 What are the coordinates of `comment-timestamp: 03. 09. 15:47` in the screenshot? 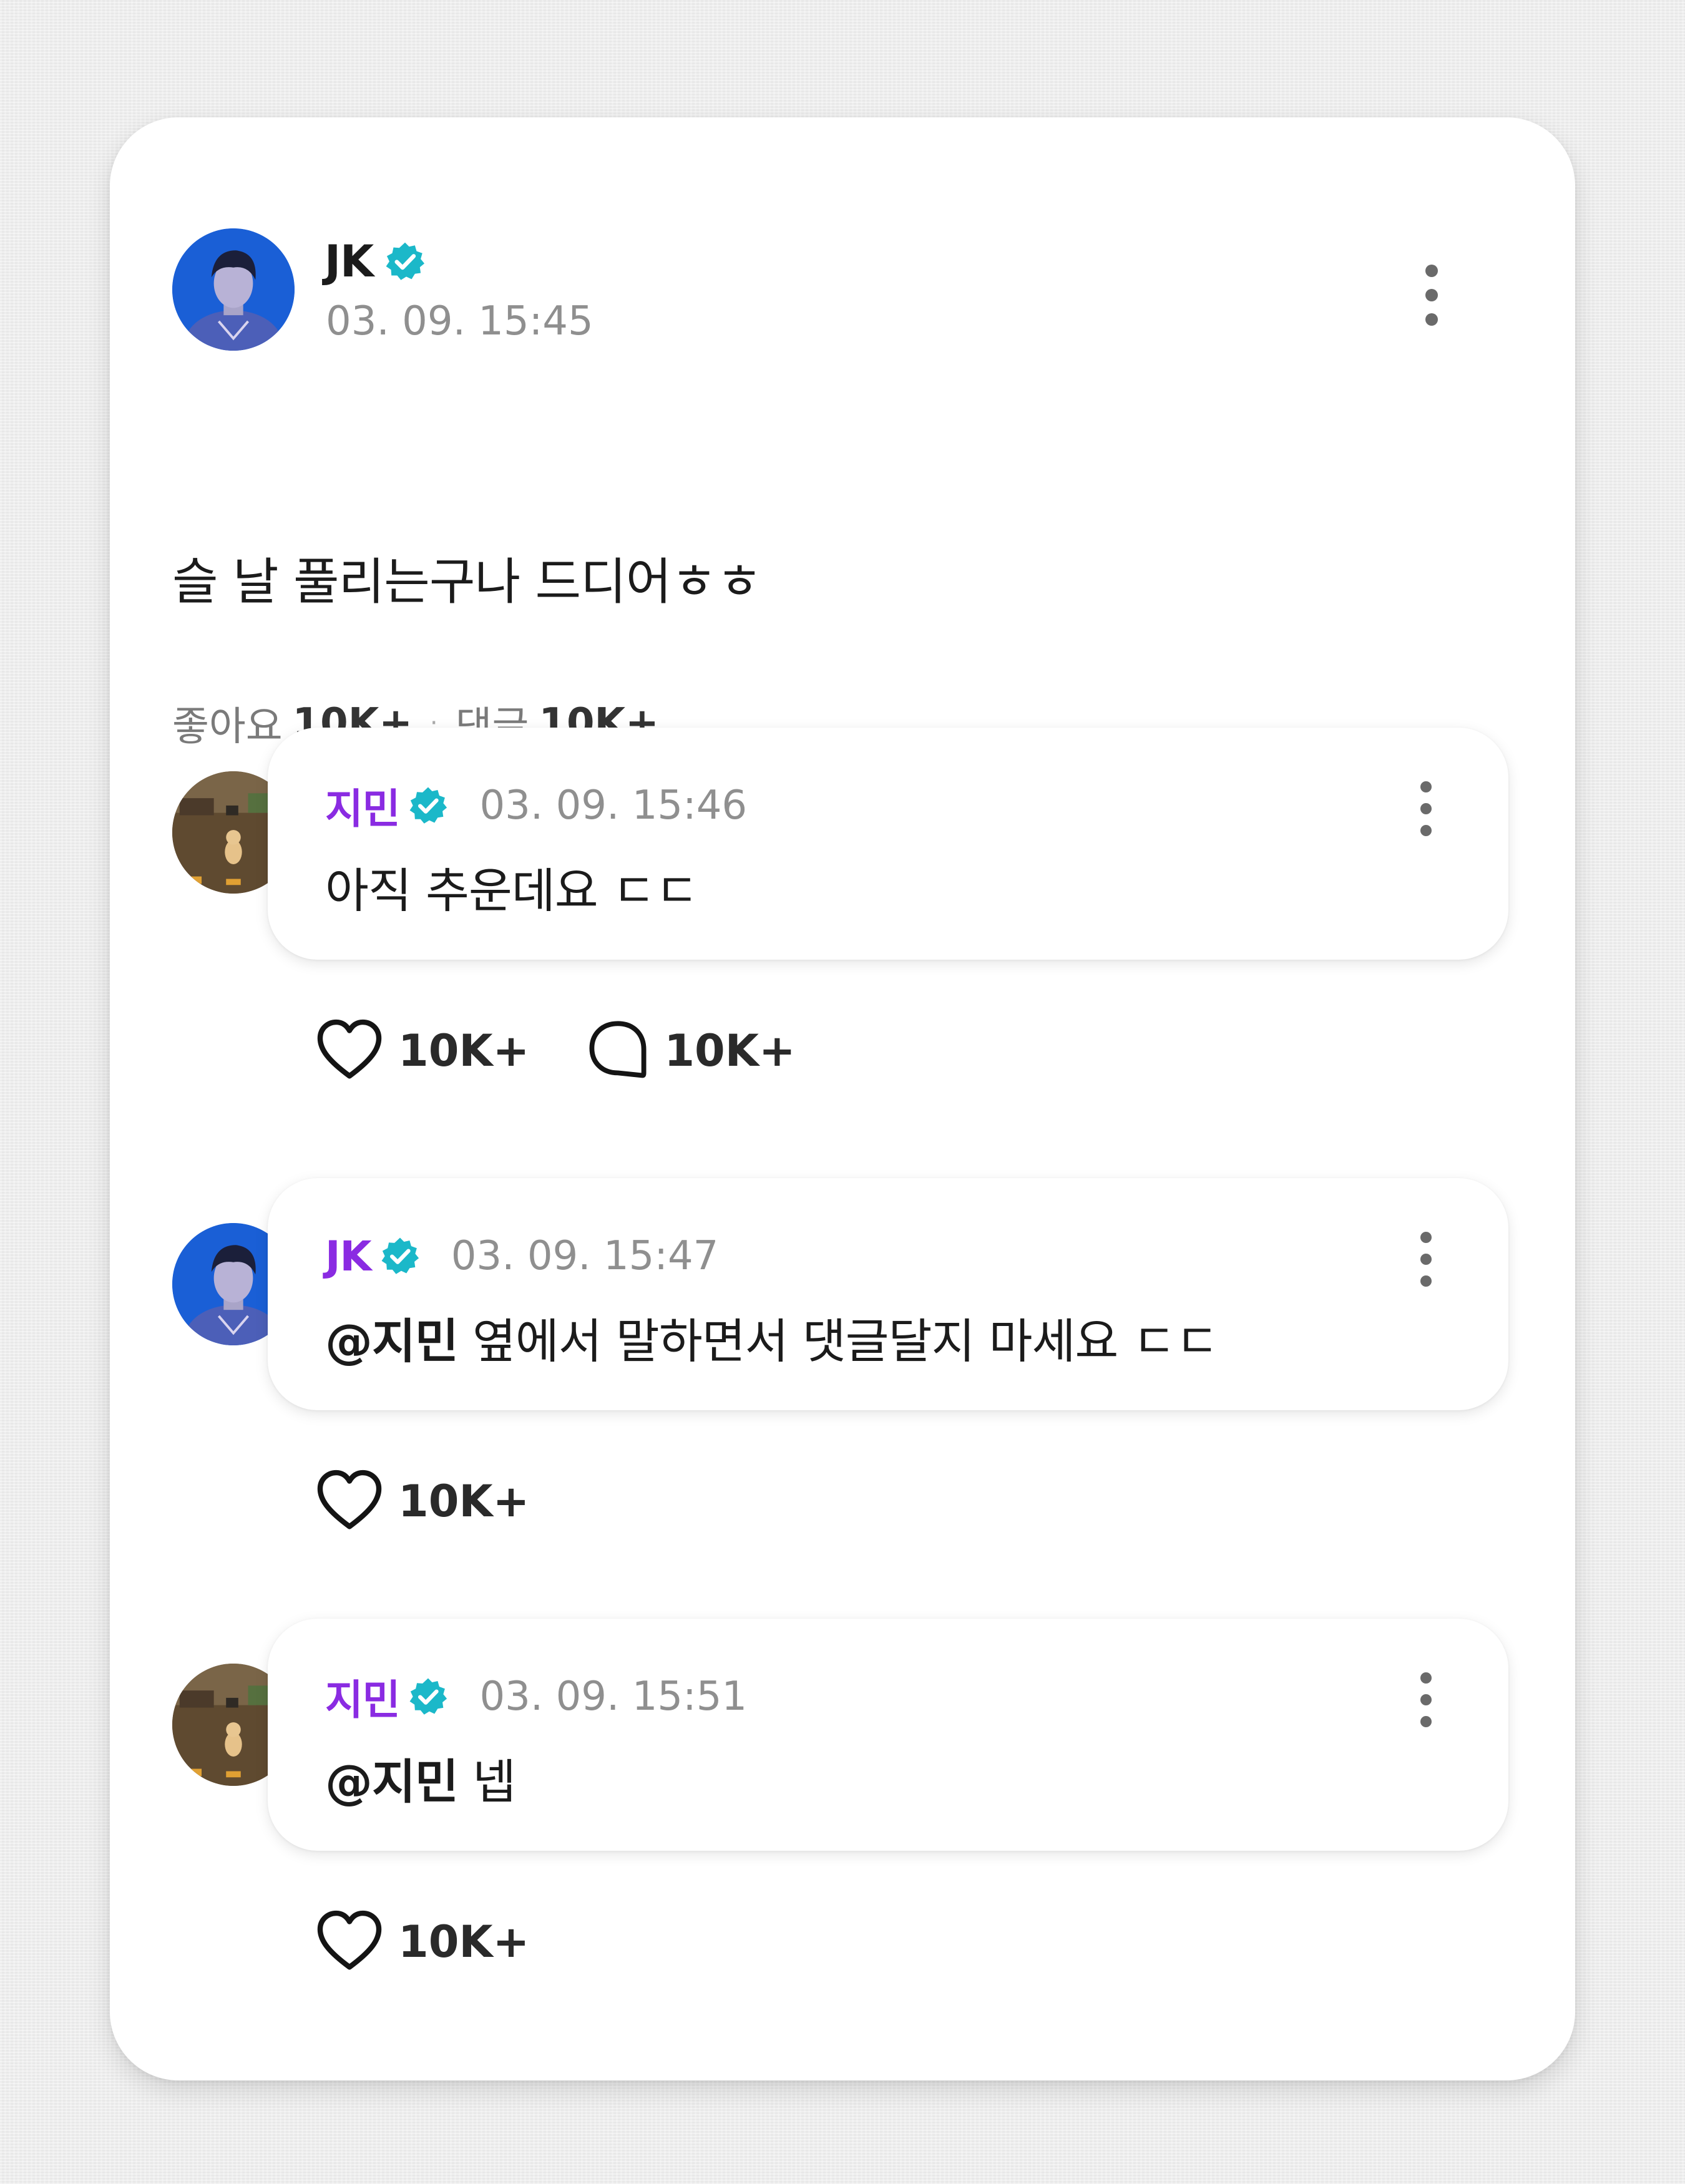 It's located at (585, 1256).